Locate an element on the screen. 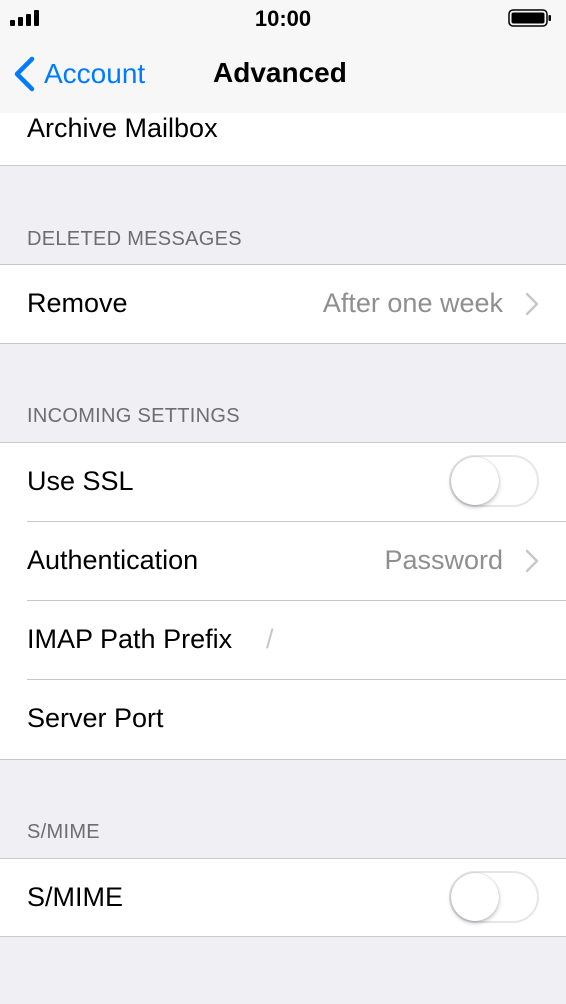 This screenshot has height=1004, width=566. imap-path-prefix-row: IMAP Path Prefix / is located at coordinates (283, 640).